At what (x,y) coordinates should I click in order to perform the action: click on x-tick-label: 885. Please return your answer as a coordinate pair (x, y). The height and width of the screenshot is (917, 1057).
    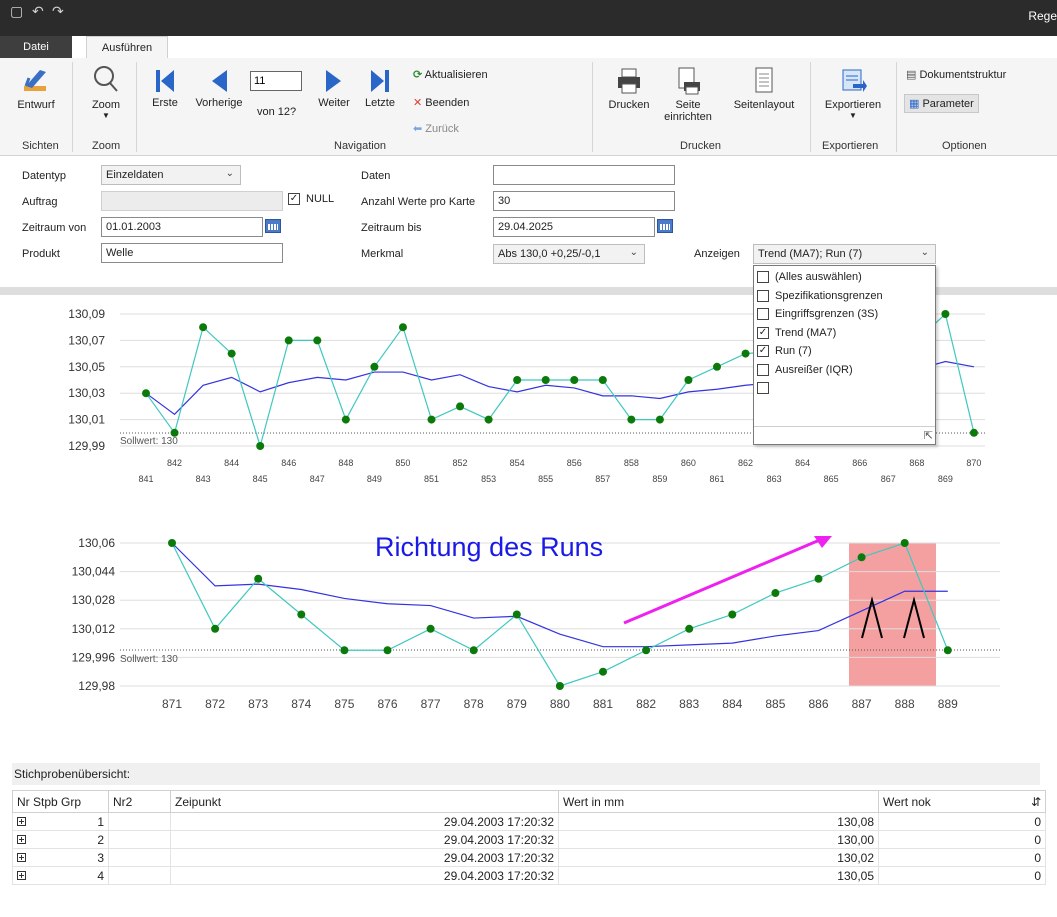
    Looking at the image, I should click on (775, 704).